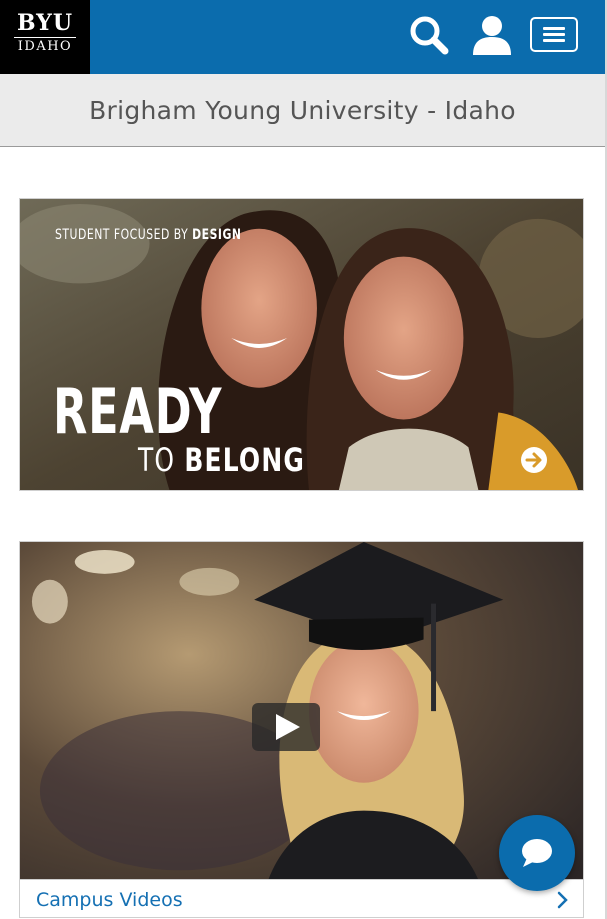 Image resolution: width=607 pixels, height=919 pixels. Describe the element at coordinates (302, 37) in the screenshot. I see `top-header: BYU IDAHO` at that location.